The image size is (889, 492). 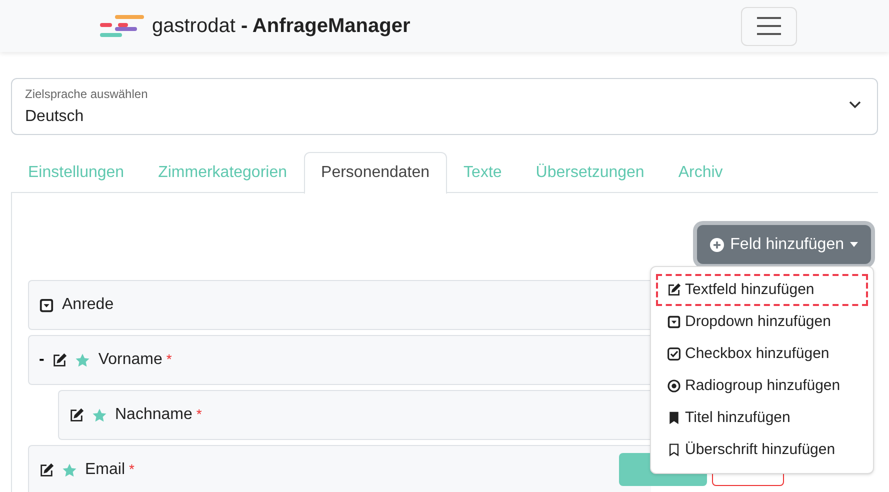 I want to click on app-title: gastrodat - AnfrageManager, so click(x=281, y=26).